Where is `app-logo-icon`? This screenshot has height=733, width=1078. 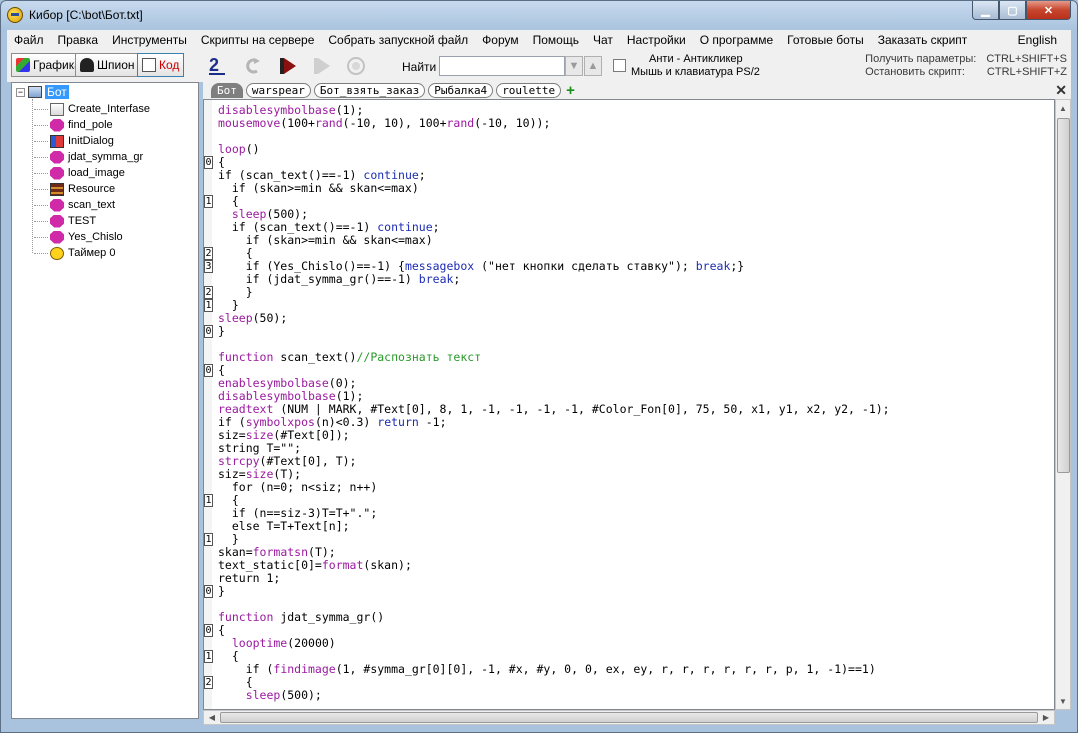
app-logo-icon is located at coordinates (15, 15).